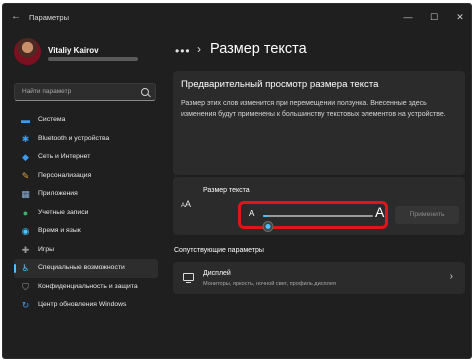  I want to click on gamepad-icon: ✚, so click(25, 249).